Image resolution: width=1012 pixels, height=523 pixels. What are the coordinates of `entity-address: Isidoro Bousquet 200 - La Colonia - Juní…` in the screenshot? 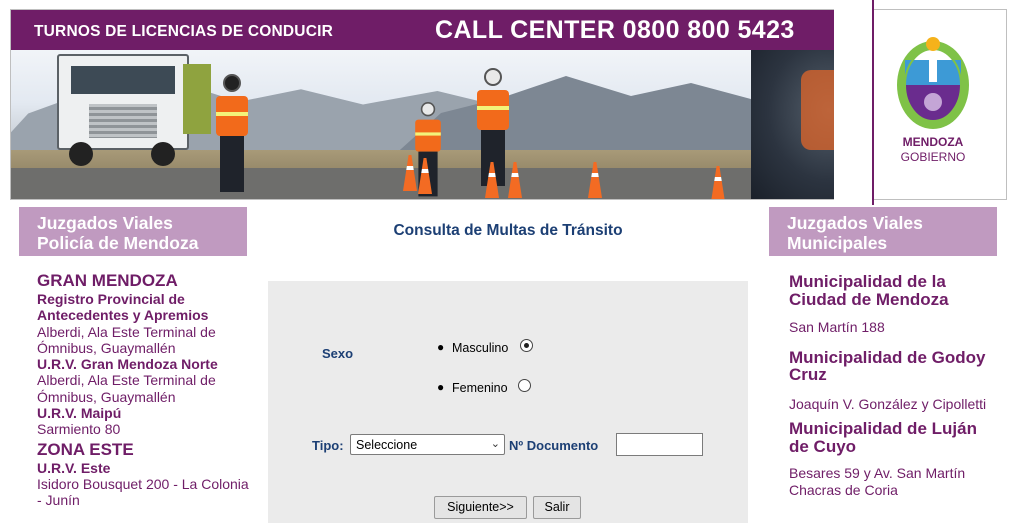 It's located at (143, 492).